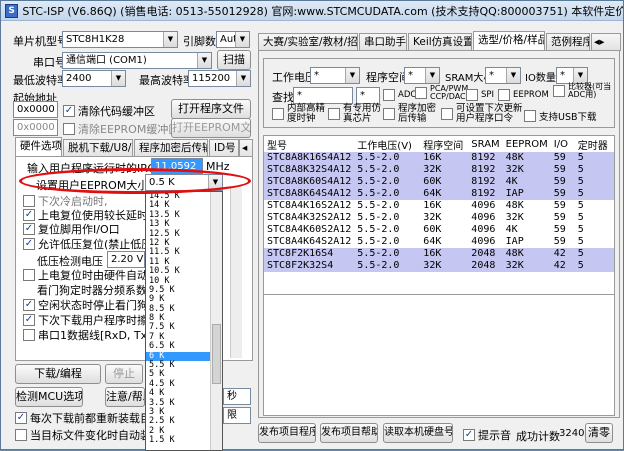  What do you see at coordinates (572, 433) in the screenshot?
I see `success-count-value: 3240` at bounding box center [572, 433].